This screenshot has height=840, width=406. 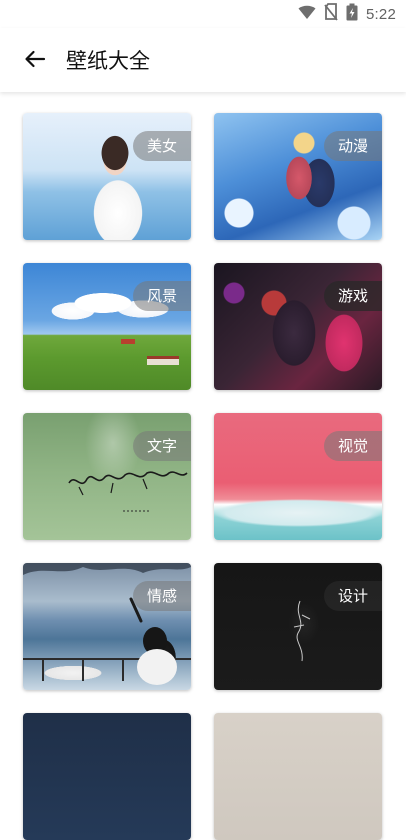 I want to click on category-card-anime: 动漫, so click(x=298, y=176).